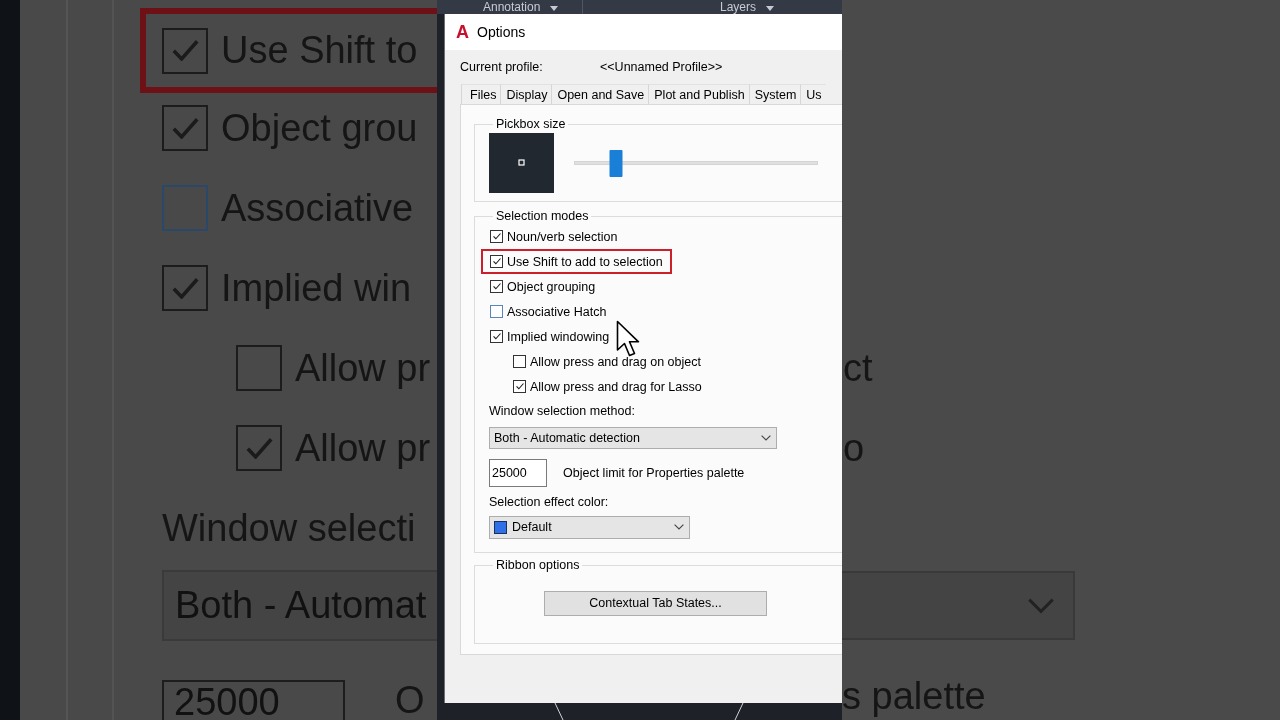 Image resolution: width=1280 pixels, height=720 pixels. I want to click on group-title: Selection modes, so click(542, 216).